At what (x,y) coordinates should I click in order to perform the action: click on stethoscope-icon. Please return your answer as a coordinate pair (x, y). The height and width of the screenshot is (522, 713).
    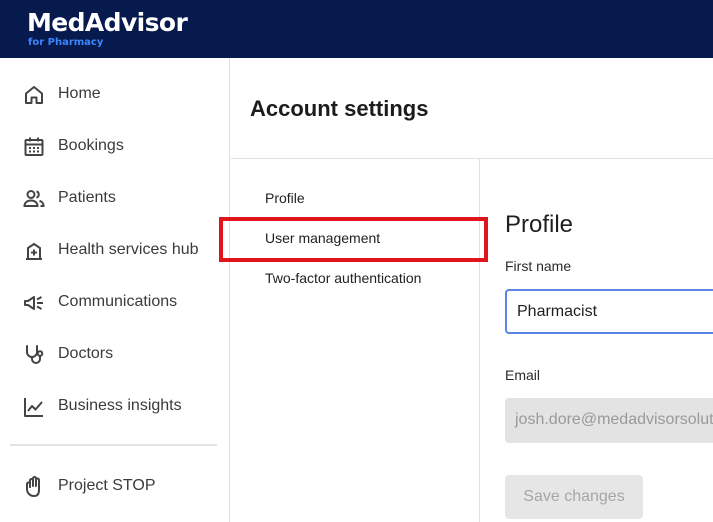
    Looking at the image, I should click on (34, 355).